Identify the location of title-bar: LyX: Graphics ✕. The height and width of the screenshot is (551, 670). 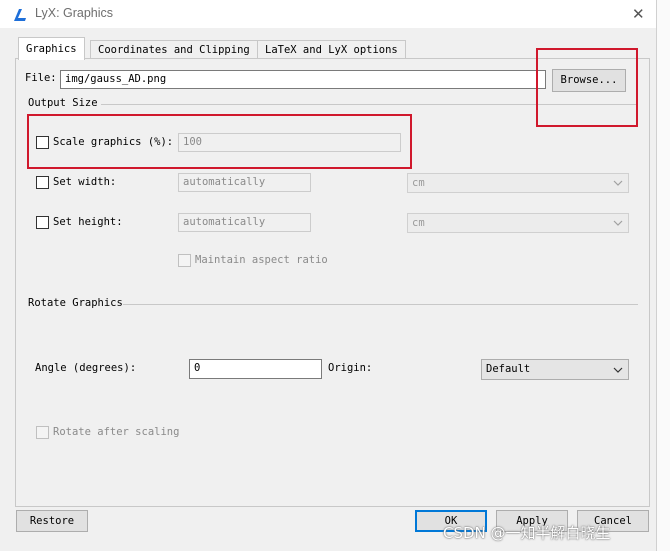
(328, 14).